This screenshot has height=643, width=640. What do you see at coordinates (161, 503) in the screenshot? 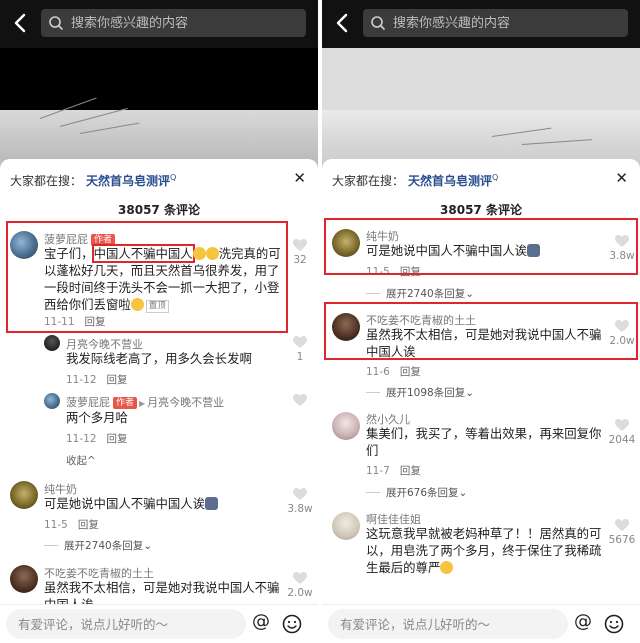
I see `comment-text: 可是她说中国人不骗中国人诶` at bounding box center [161, 503].